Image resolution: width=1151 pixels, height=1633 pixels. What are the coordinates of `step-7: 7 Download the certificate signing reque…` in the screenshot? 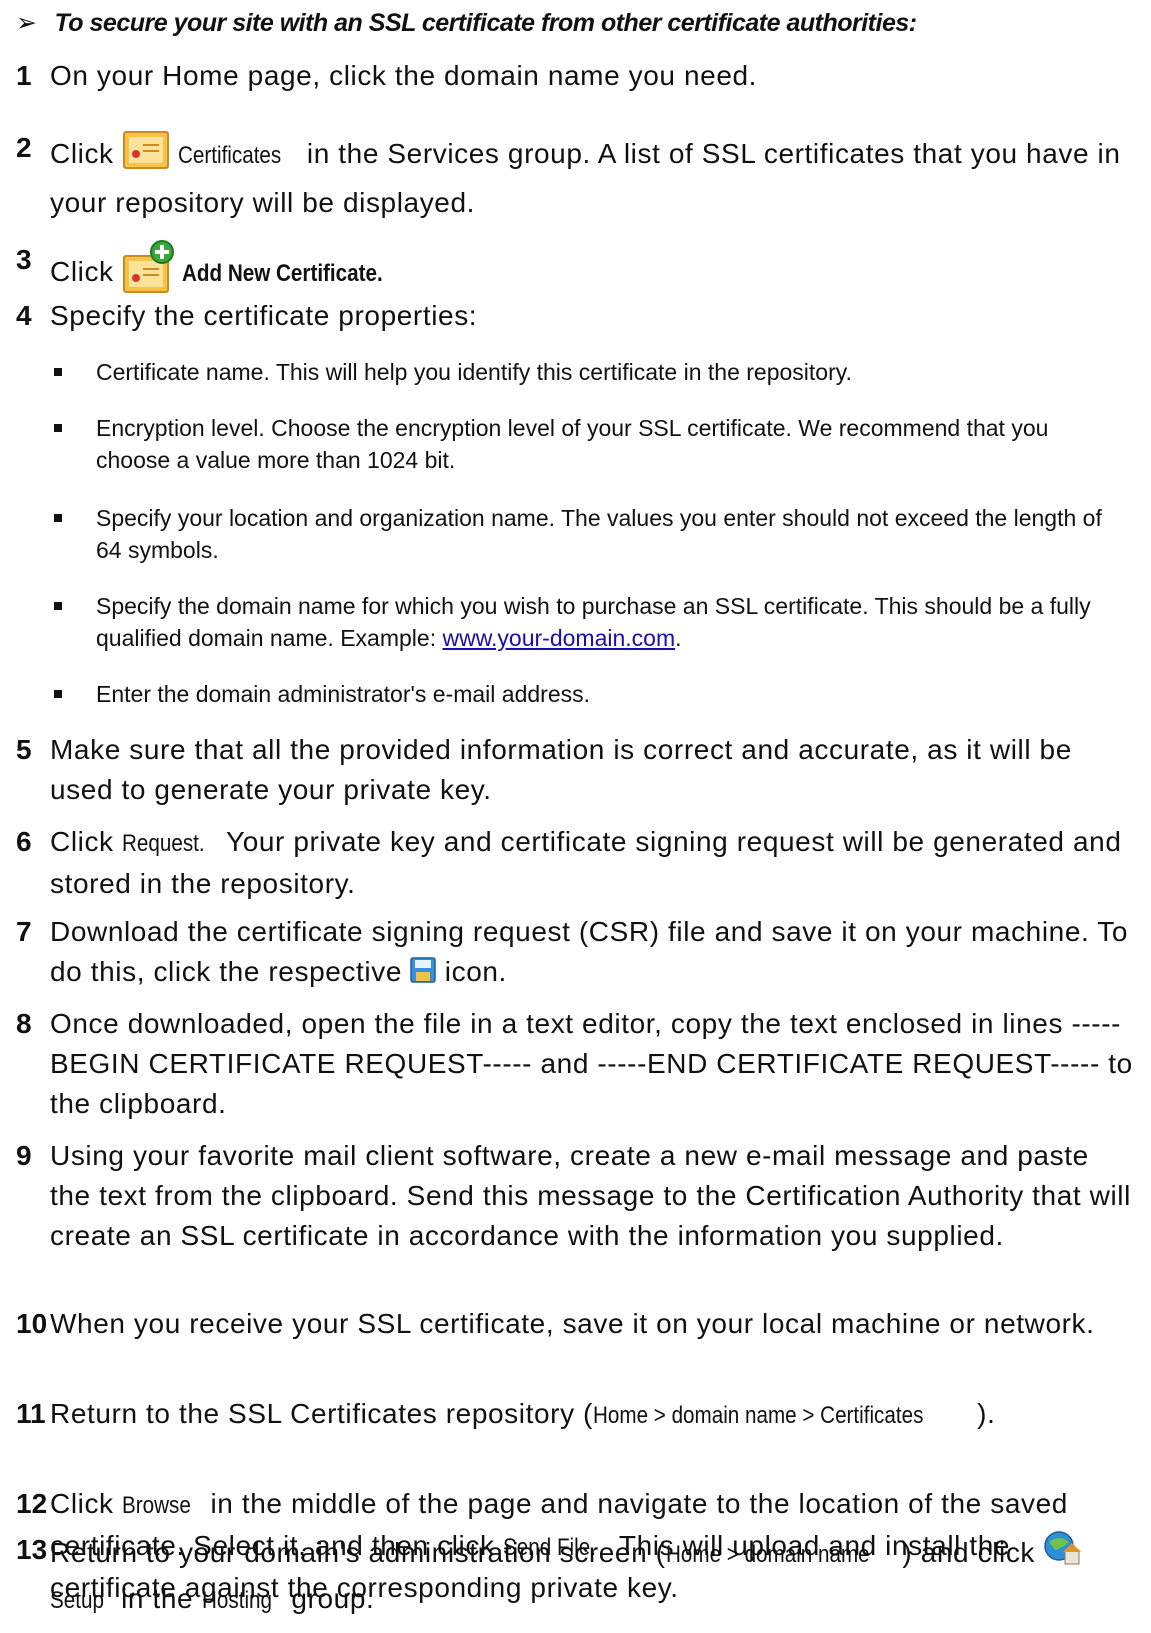 It's located at (576, 953).